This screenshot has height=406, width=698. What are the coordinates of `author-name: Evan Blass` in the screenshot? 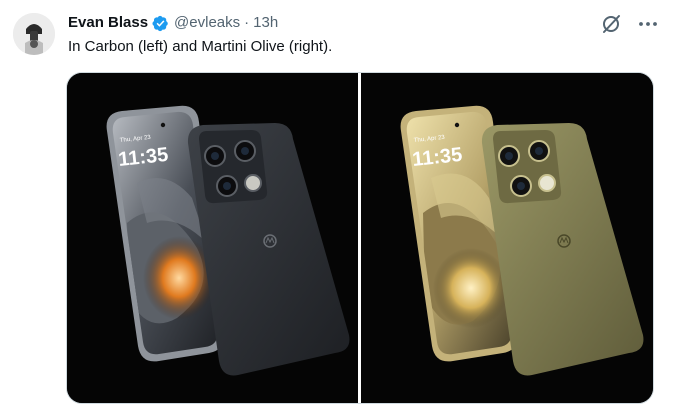 It's located at (108, 23).